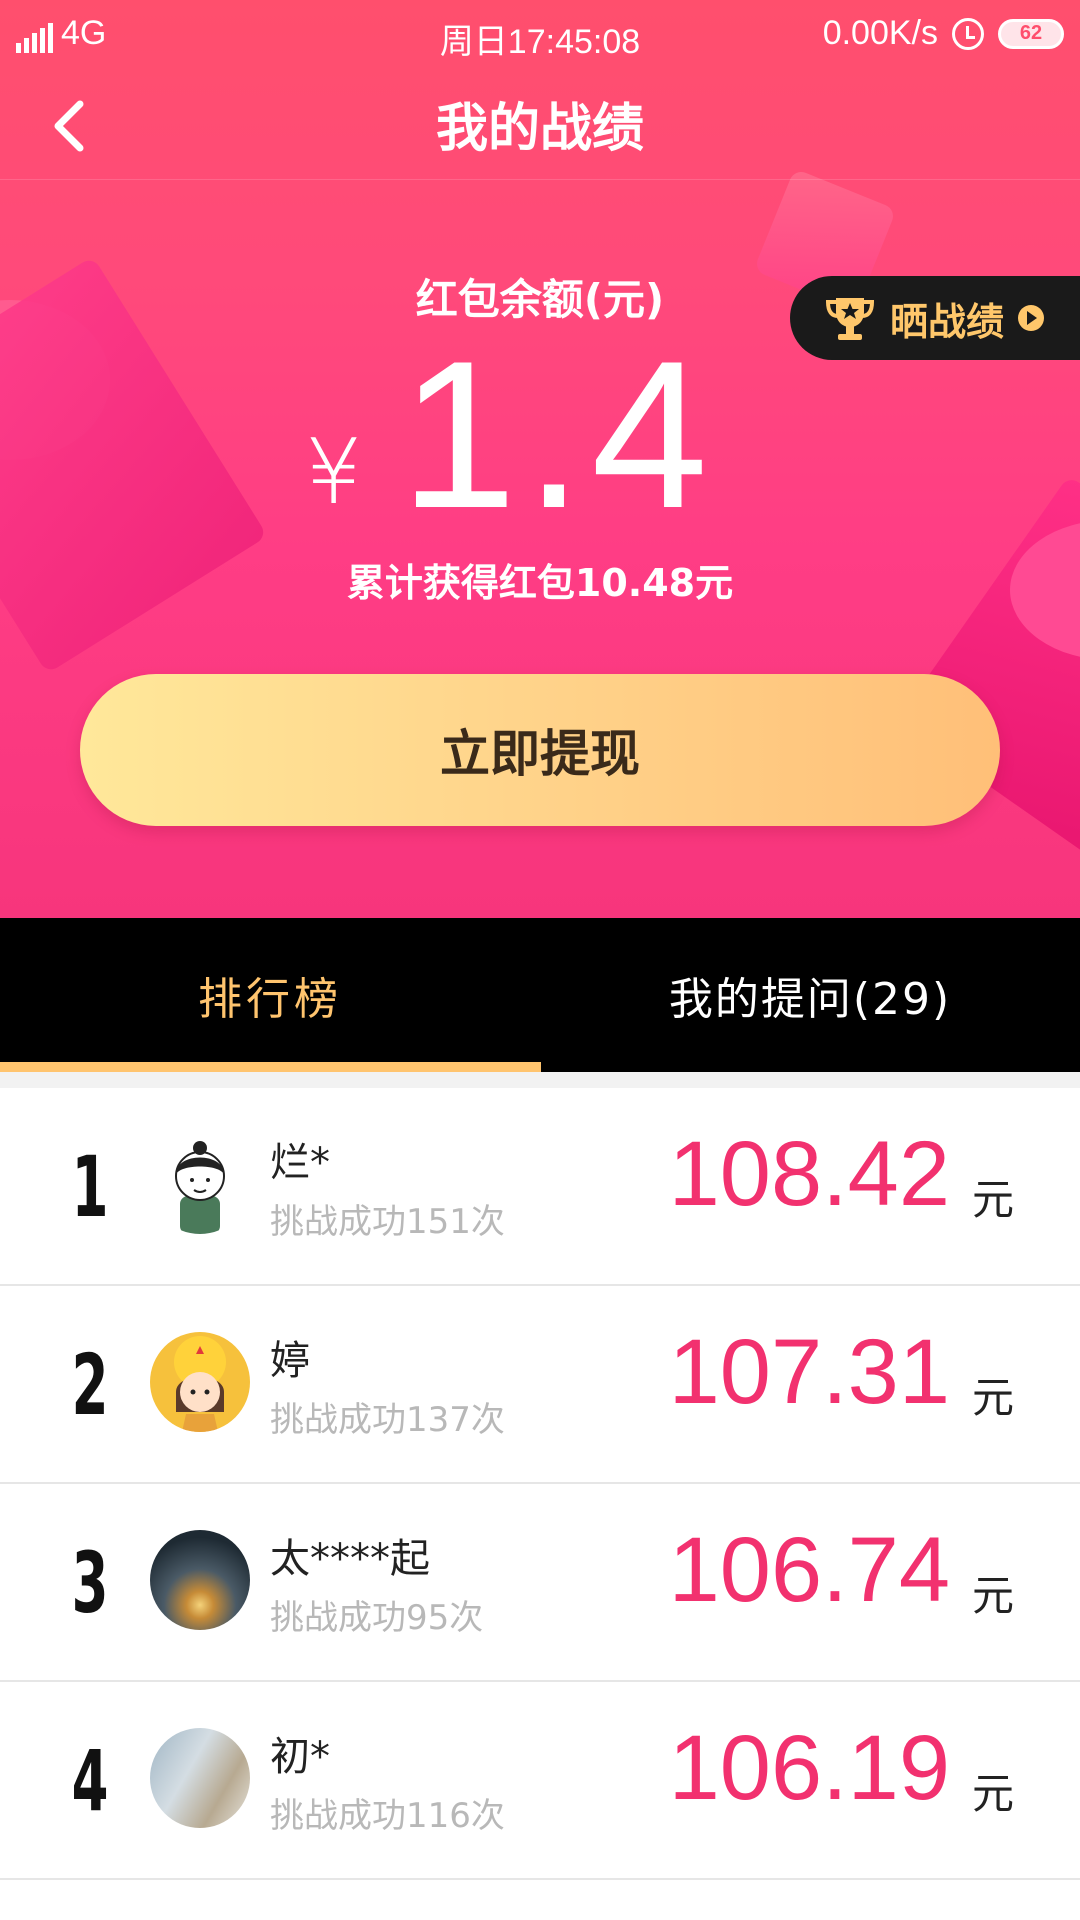 The height and width of the screenshot is (1920, 1080). I want to click on tab-bar: 排行榜 我的提问(29), so click(540, 995).